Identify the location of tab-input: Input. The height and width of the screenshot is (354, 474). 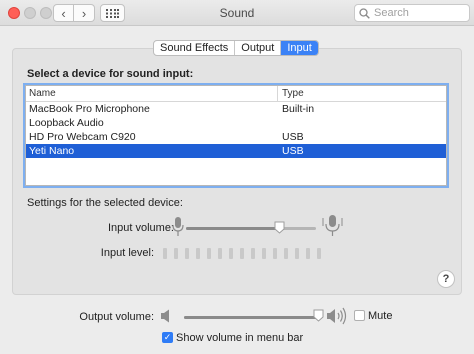
(299, 48).